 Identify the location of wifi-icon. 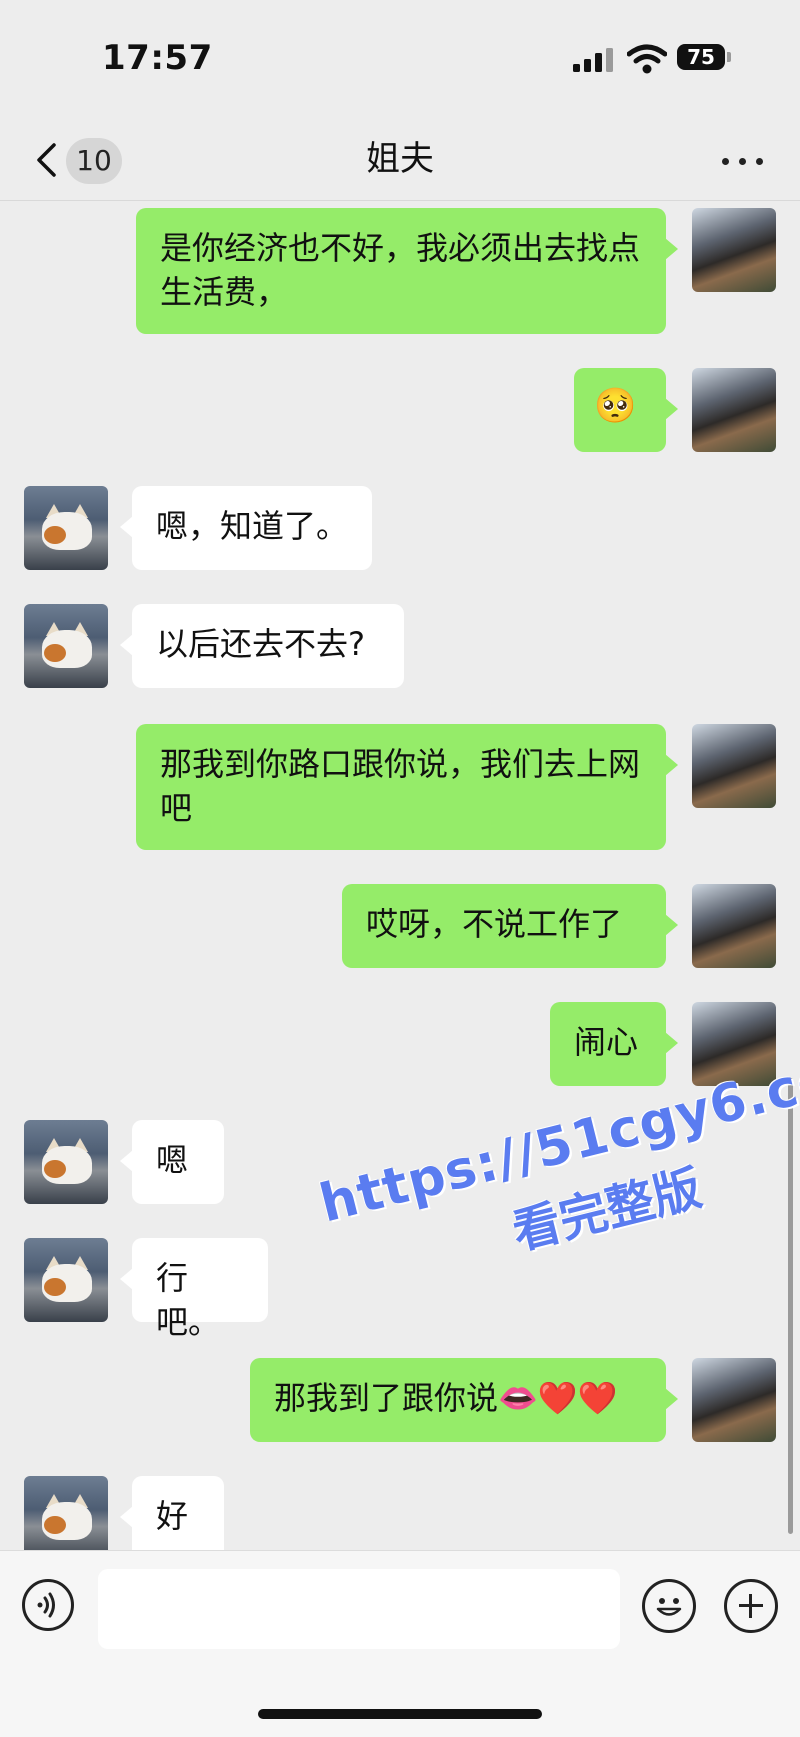
(647, 59).